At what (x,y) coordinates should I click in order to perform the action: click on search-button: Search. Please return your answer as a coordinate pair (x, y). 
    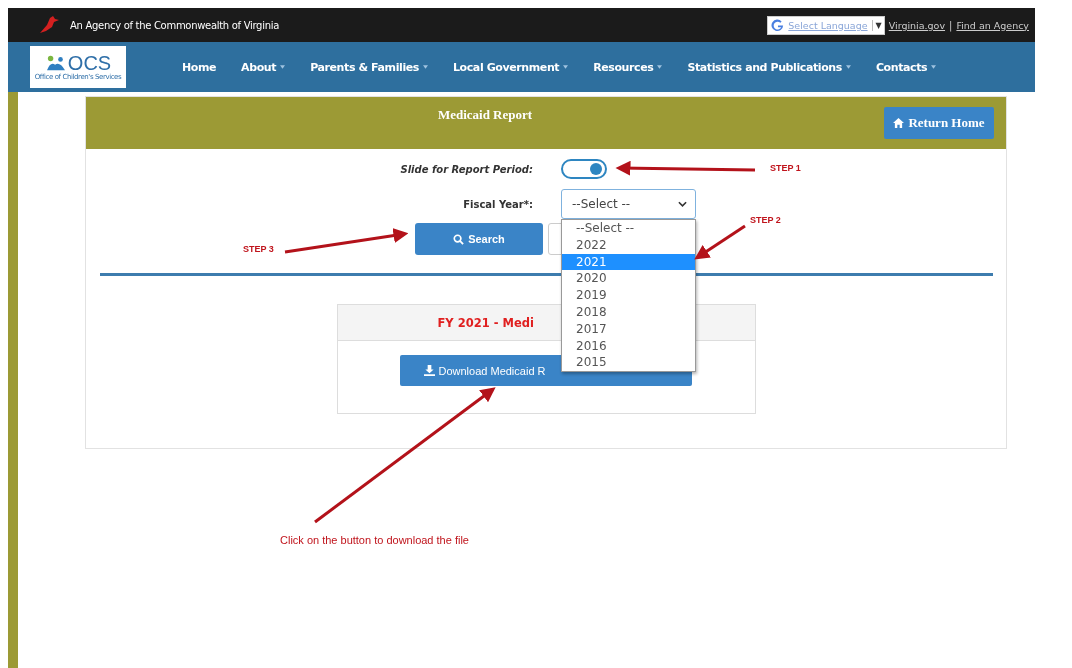
    Looking at the image, I should click on (479, 239).